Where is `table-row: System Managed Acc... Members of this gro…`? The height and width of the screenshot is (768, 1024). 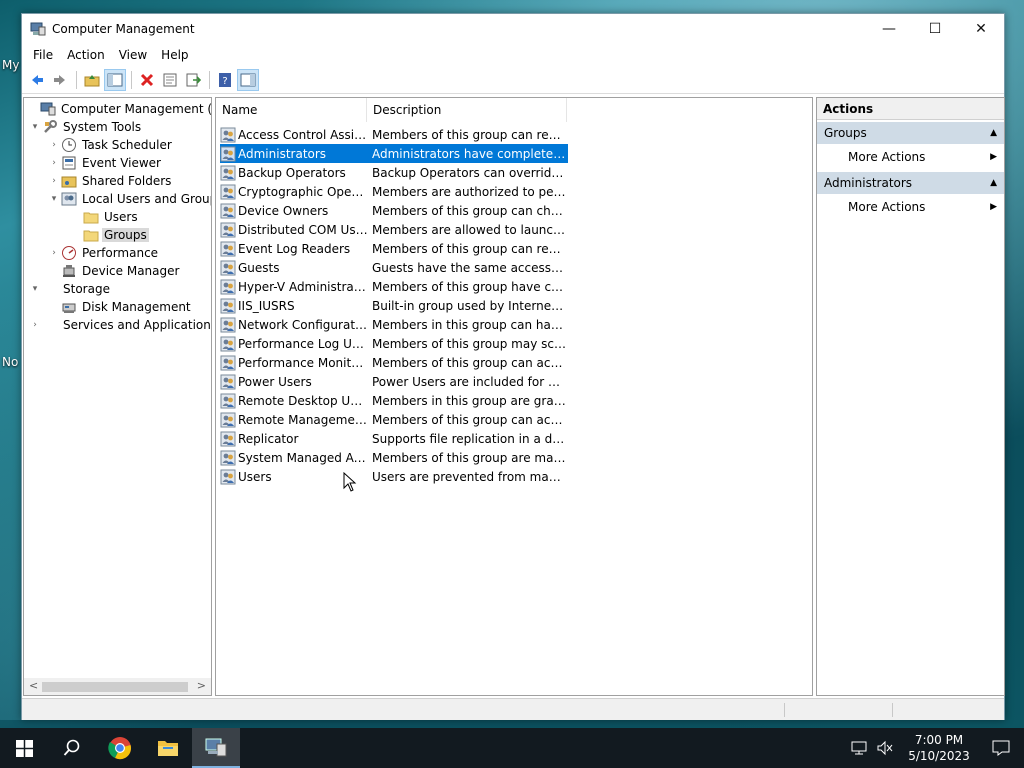
table-row: System Managed Acc... Members of this gro… is located at coordinates (394, 457).